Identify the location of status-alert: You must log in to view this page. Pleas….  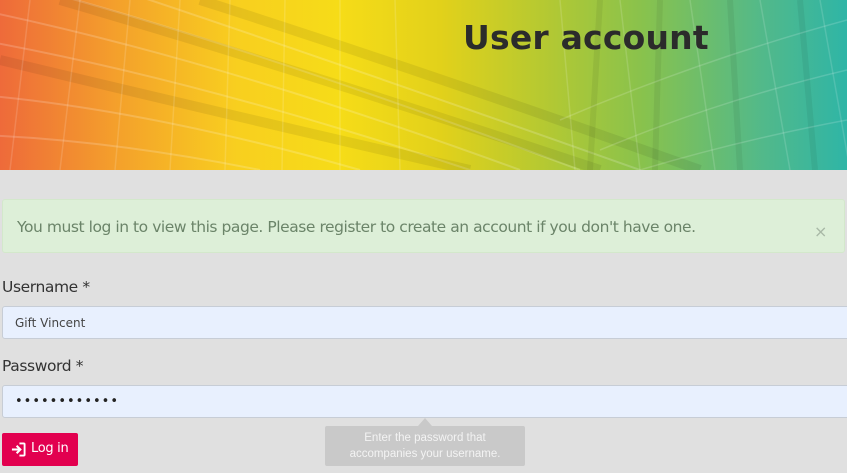
(423, 226).